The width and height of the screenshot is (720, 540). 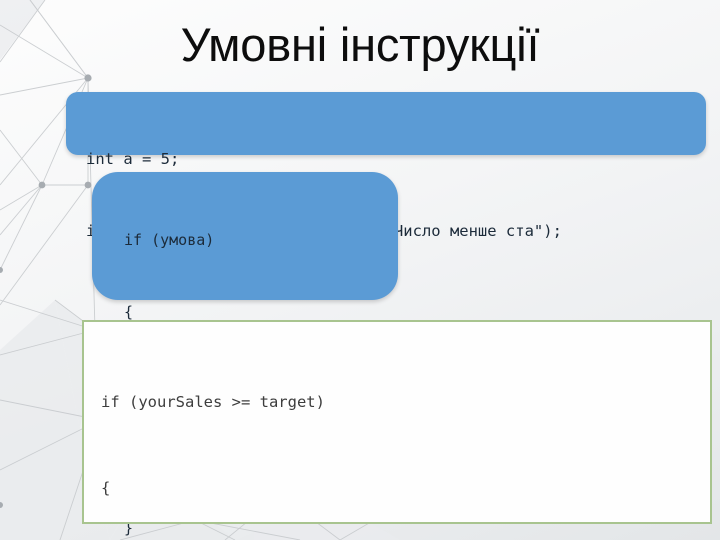 I want to click on code-line: if (yourSales >= target), so click(x=213, y=402).